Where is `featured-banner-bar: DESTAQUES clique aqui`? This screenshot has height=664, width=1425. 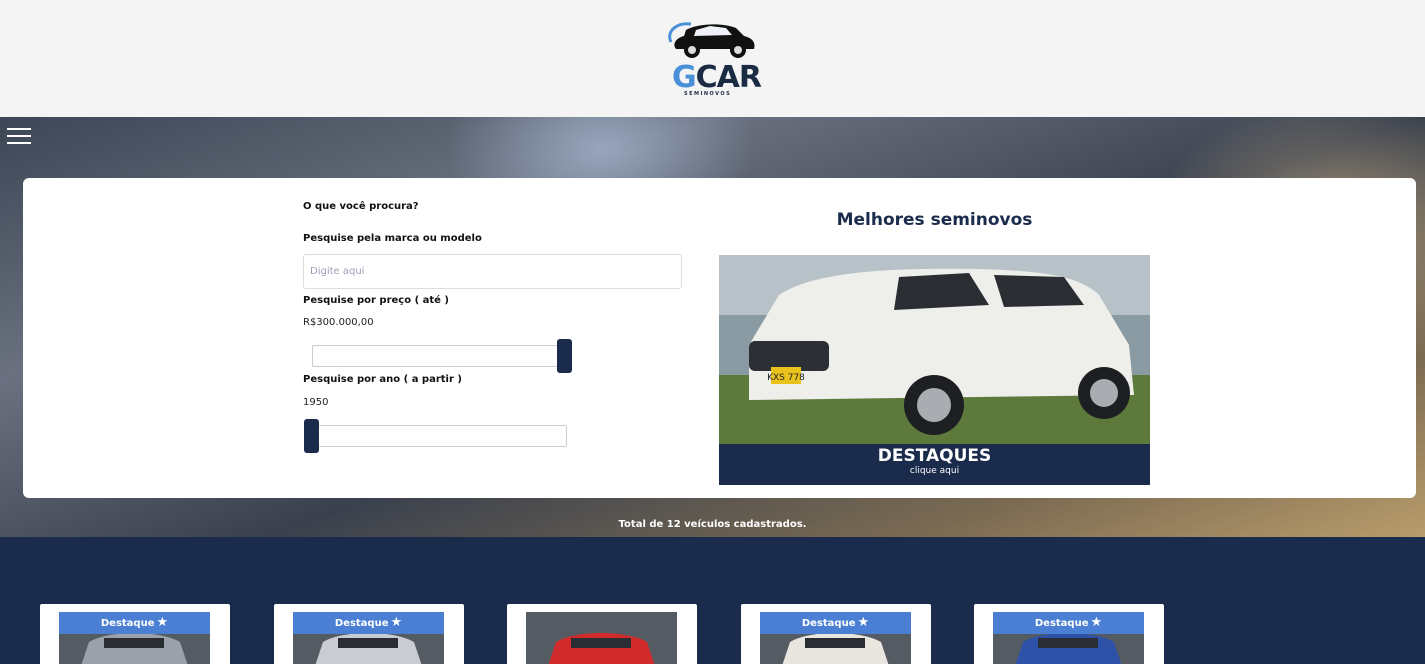
featured-banner-bar: DESTAQUES clique aqui is located at coordinates (934, 464).